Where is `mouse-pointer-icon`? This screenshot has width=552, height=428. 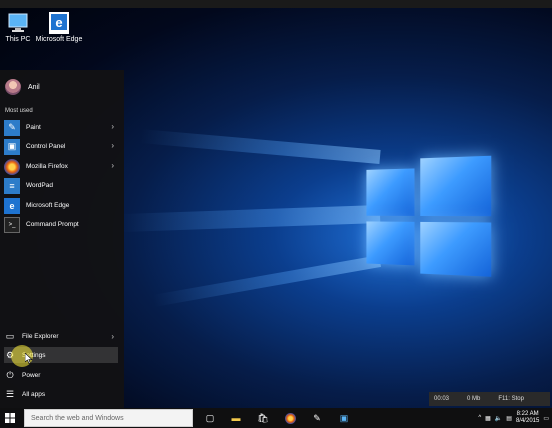
mouse-pointer-icon is located at coordinates (29, 358).